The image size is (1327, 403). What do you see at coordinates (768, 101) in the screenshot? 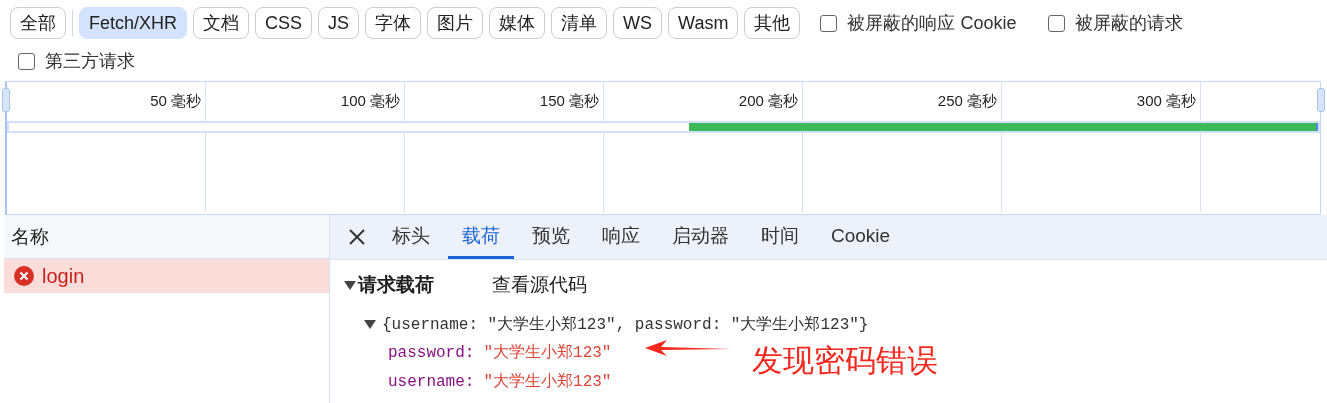
I see `tick-label: 200 毫秒` at bounding box center [768, 101].